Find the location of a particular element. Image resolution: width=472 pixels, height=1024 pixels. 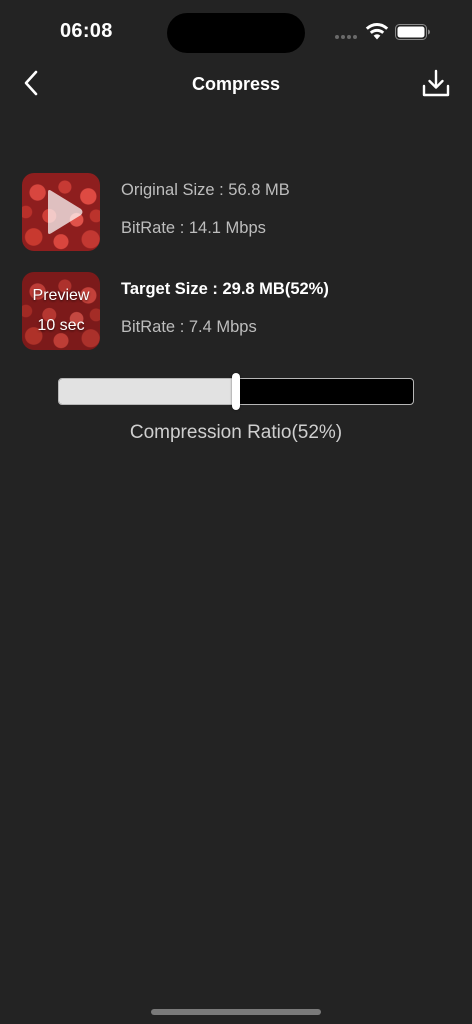

slider-handle is located at coordinates (236, 391).